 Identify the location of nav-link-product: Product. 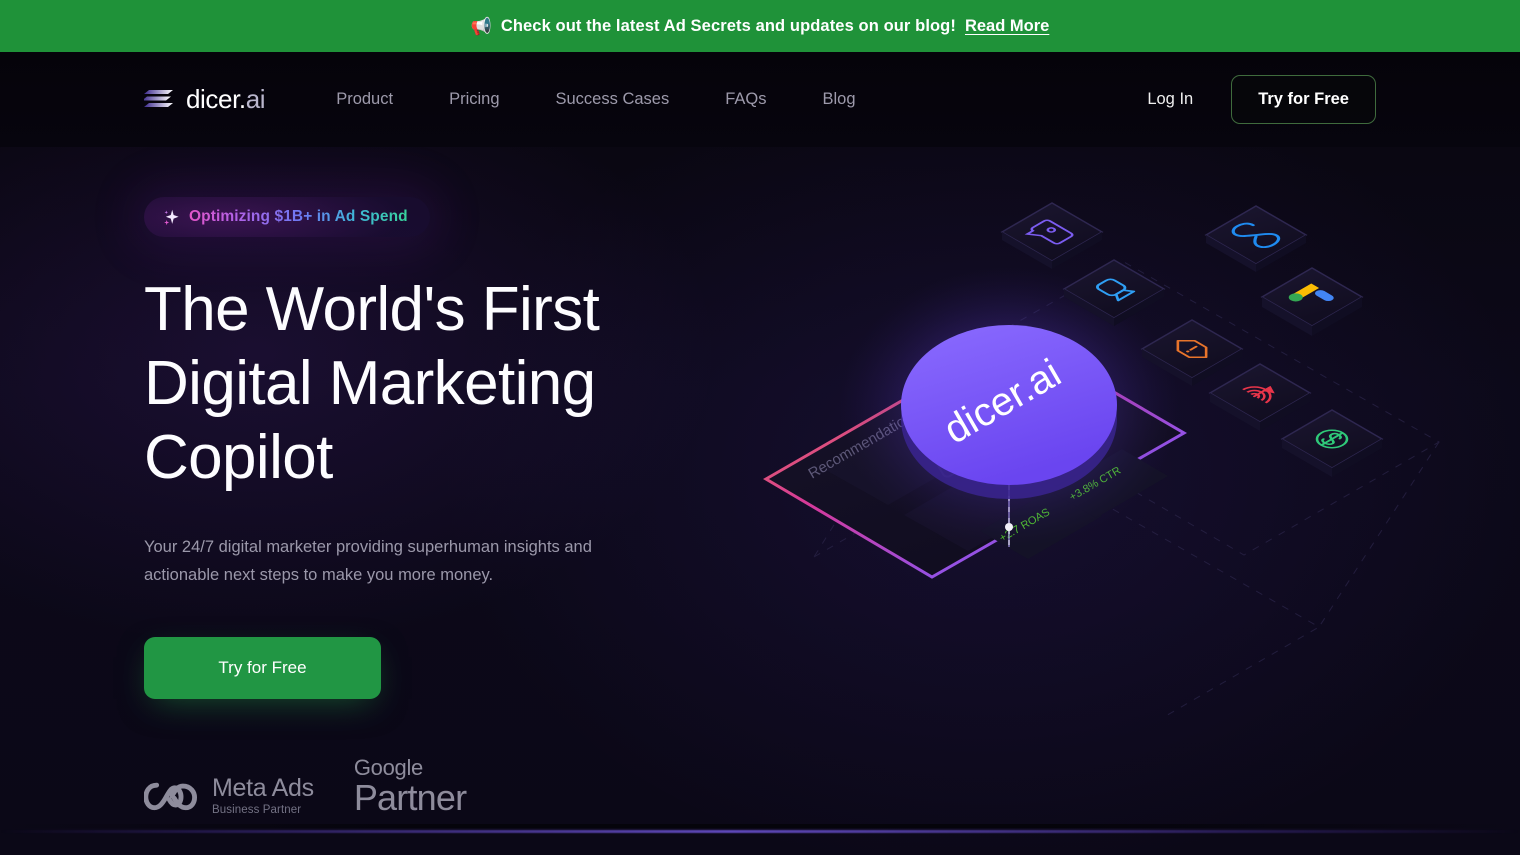
(364, 99).